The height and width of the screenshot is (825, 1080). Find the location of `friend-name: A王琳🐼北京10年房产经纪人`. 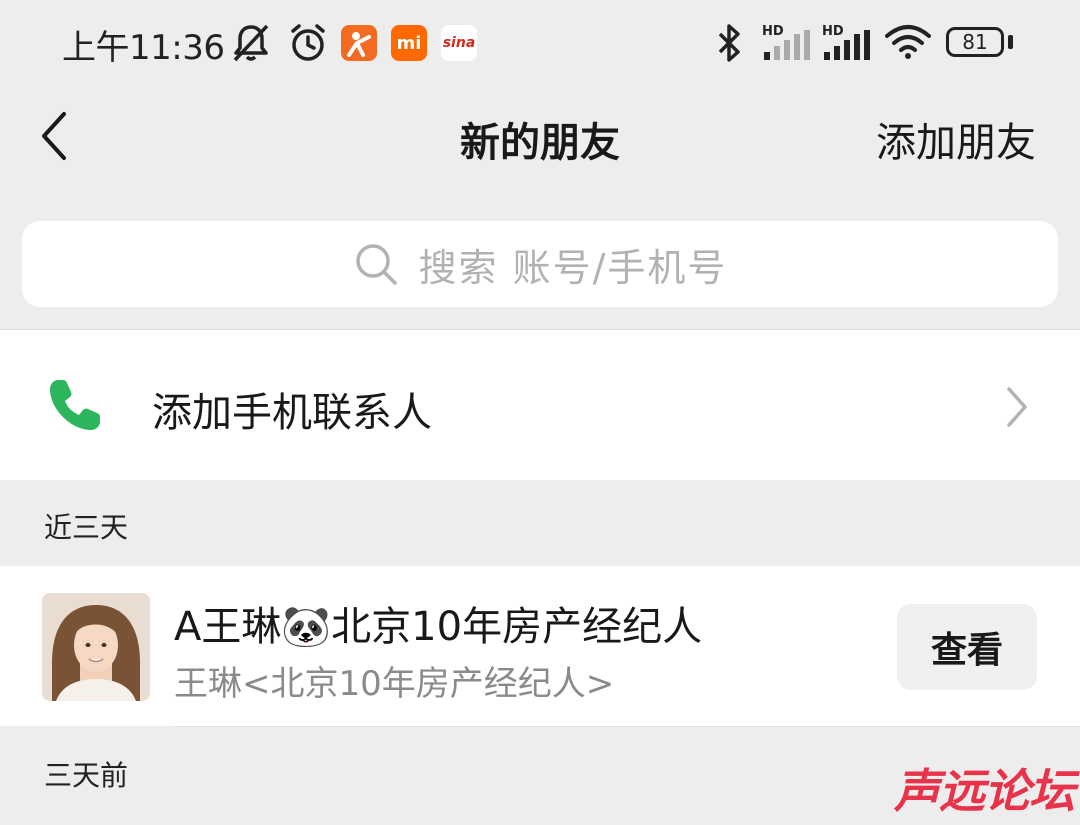

friend-name: A王琳🐼北京10年房产经纪人 is located at coordinates (438, 627).